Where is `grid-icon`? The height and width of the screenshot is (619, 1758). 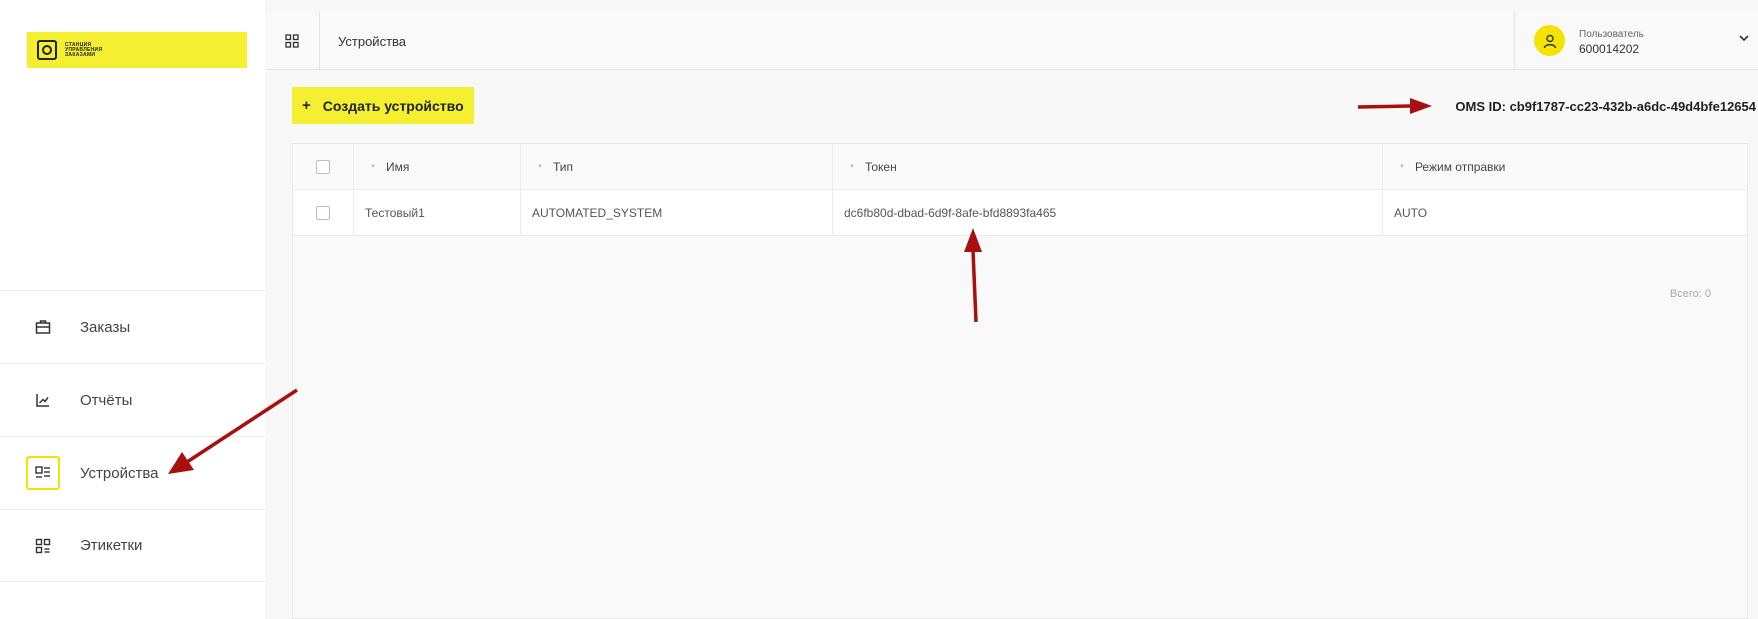
grid-icon is located at coordinates (292, 41).